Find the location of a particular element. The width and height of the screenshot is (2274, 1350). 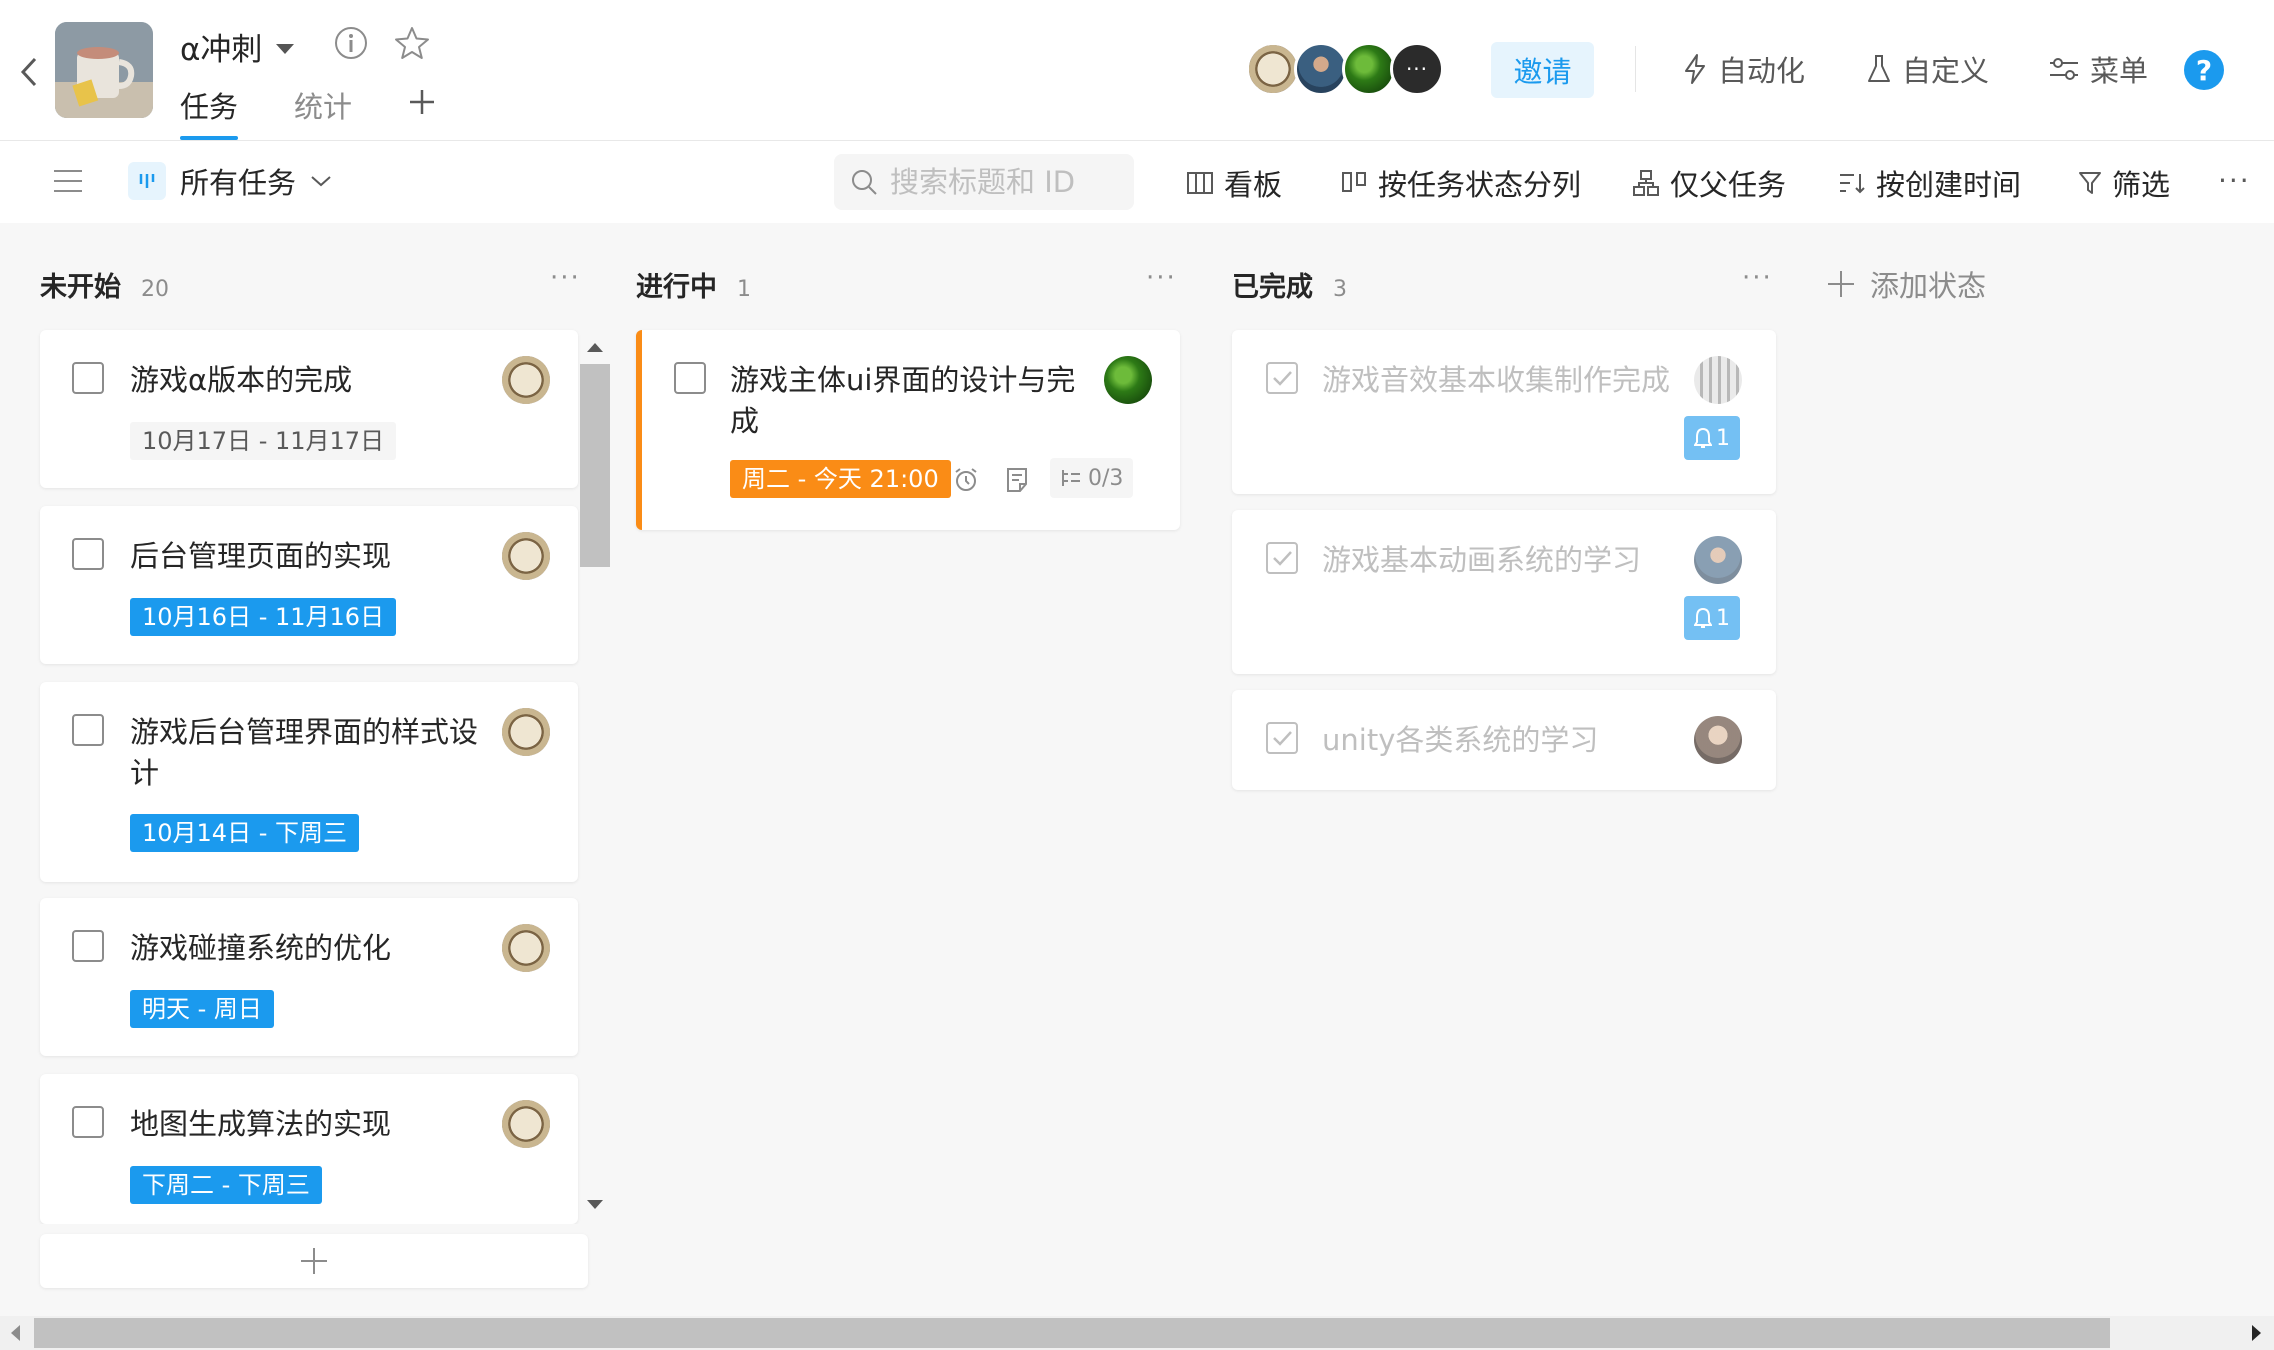

more-members-icon: ··· is located at coordinates (1417, 69).